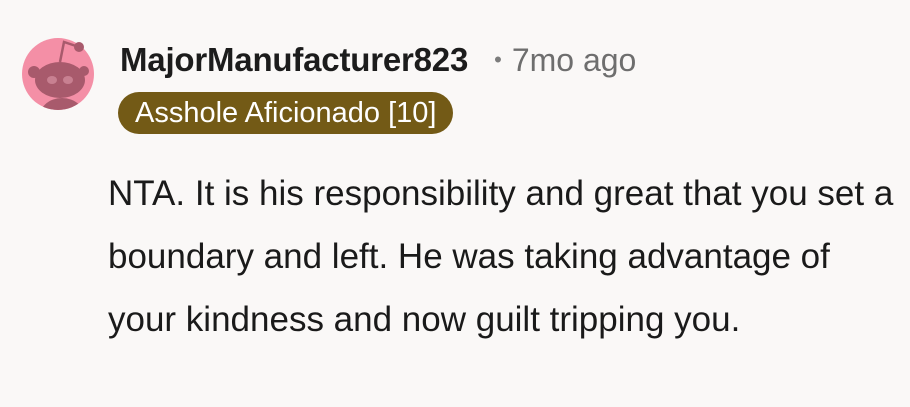 This screenshot has width=910, height=407. I want to click on username-link: MajorManufacturer823, so click(294, 60).